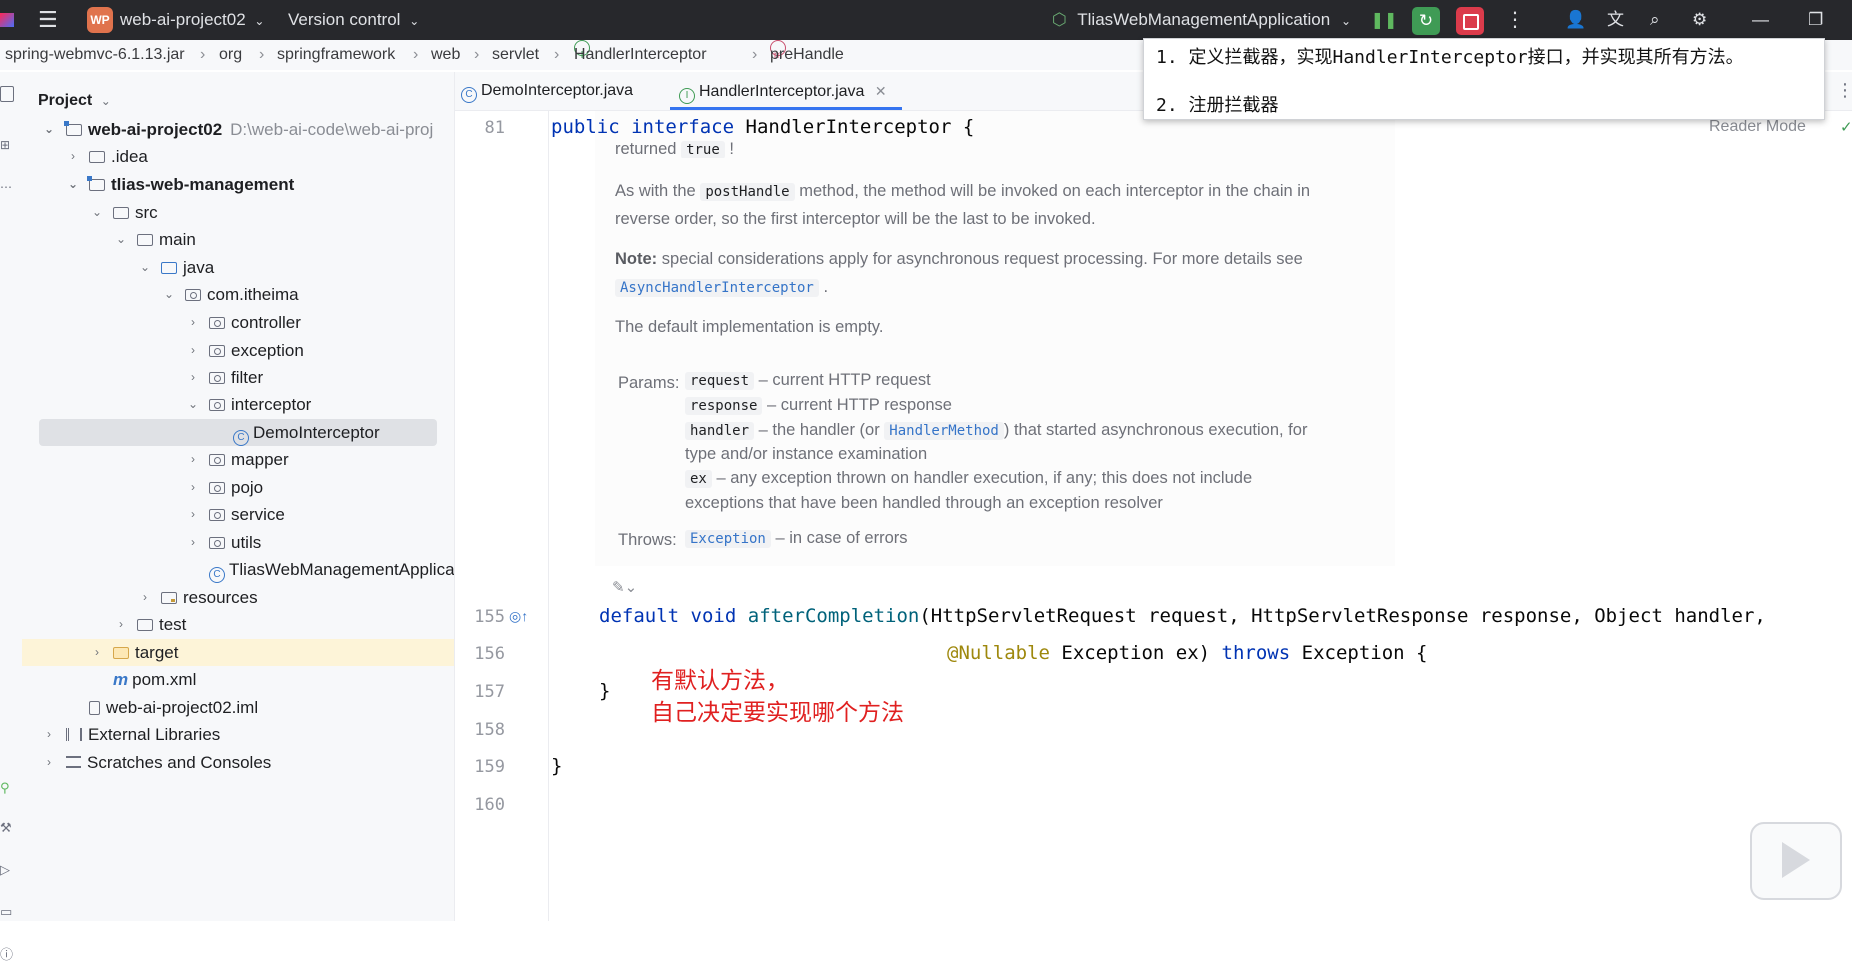 The image size is (1852, 963). What do you see at coordinates (944, 431) in the screenshot?
I see `doc-link-handler-method: HandlerMethod` at bounding box center [944, 431].